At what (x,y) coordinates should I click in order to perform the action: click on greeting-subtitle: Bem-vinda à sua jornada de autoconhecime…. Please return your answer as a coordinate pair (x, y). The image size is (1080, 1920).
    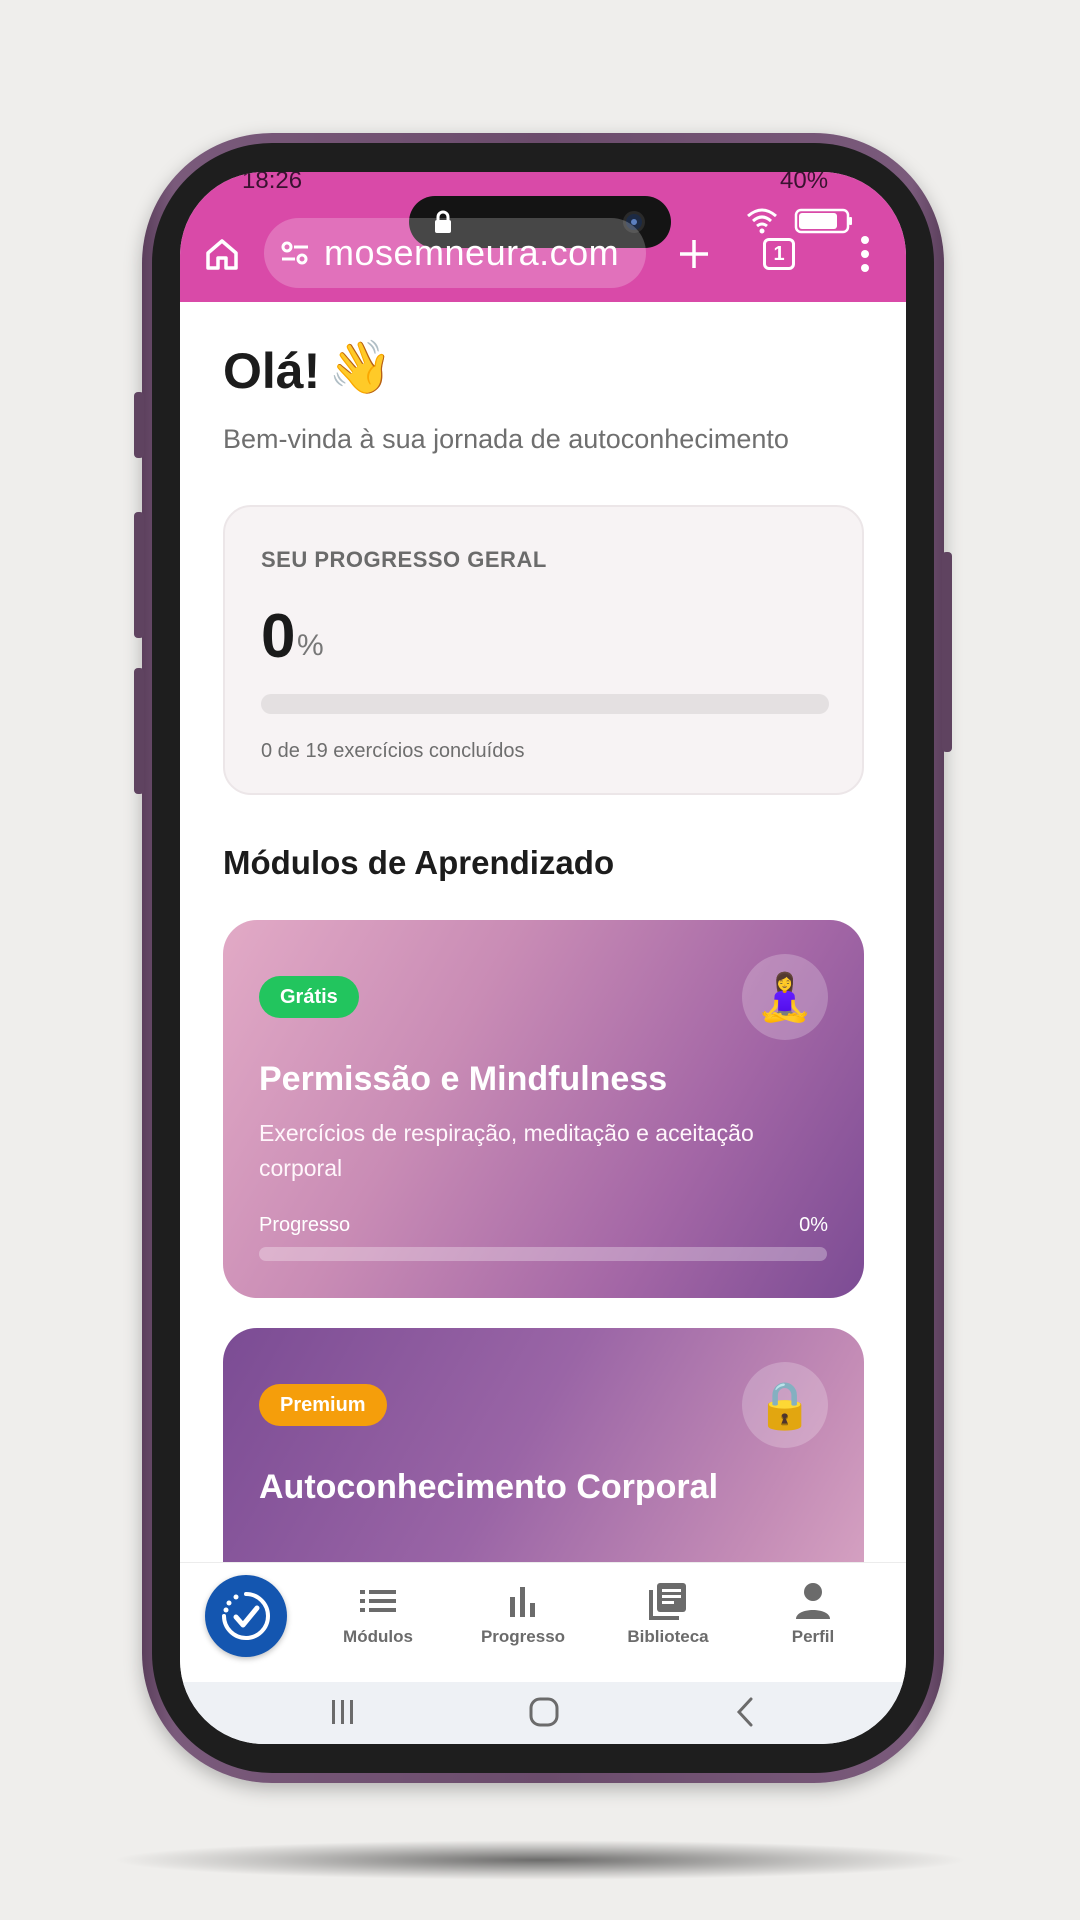
    Looking at the image, I should click on (506, 439).